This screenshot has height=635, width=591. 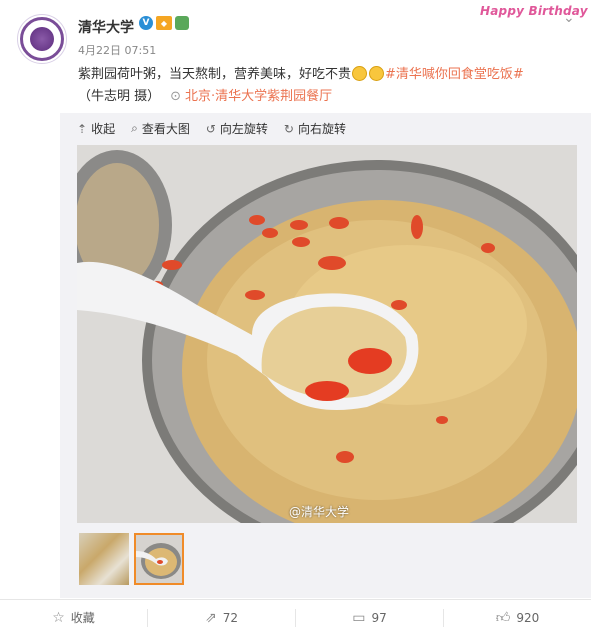 What do you see at coordinates (503, 618) in the screenshot?
I see `thumbs-up-icon: 👍︎` at bounding box center [503, 618].